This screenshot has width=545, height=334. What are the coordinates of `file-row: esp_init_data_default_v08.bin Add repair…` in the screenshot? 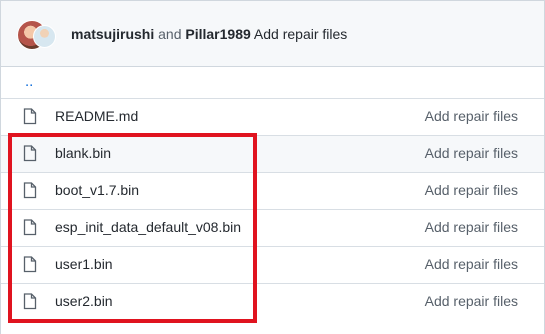 It's located at (272, 227).